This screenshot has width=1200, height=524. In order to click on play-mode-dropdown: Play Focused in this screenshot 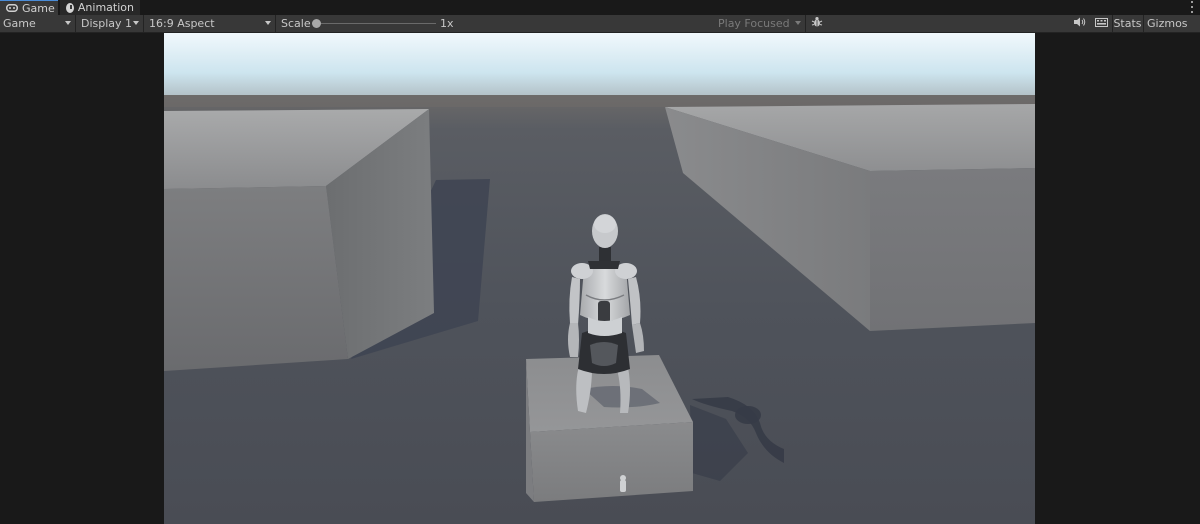, I will do `click(760, 23)`.